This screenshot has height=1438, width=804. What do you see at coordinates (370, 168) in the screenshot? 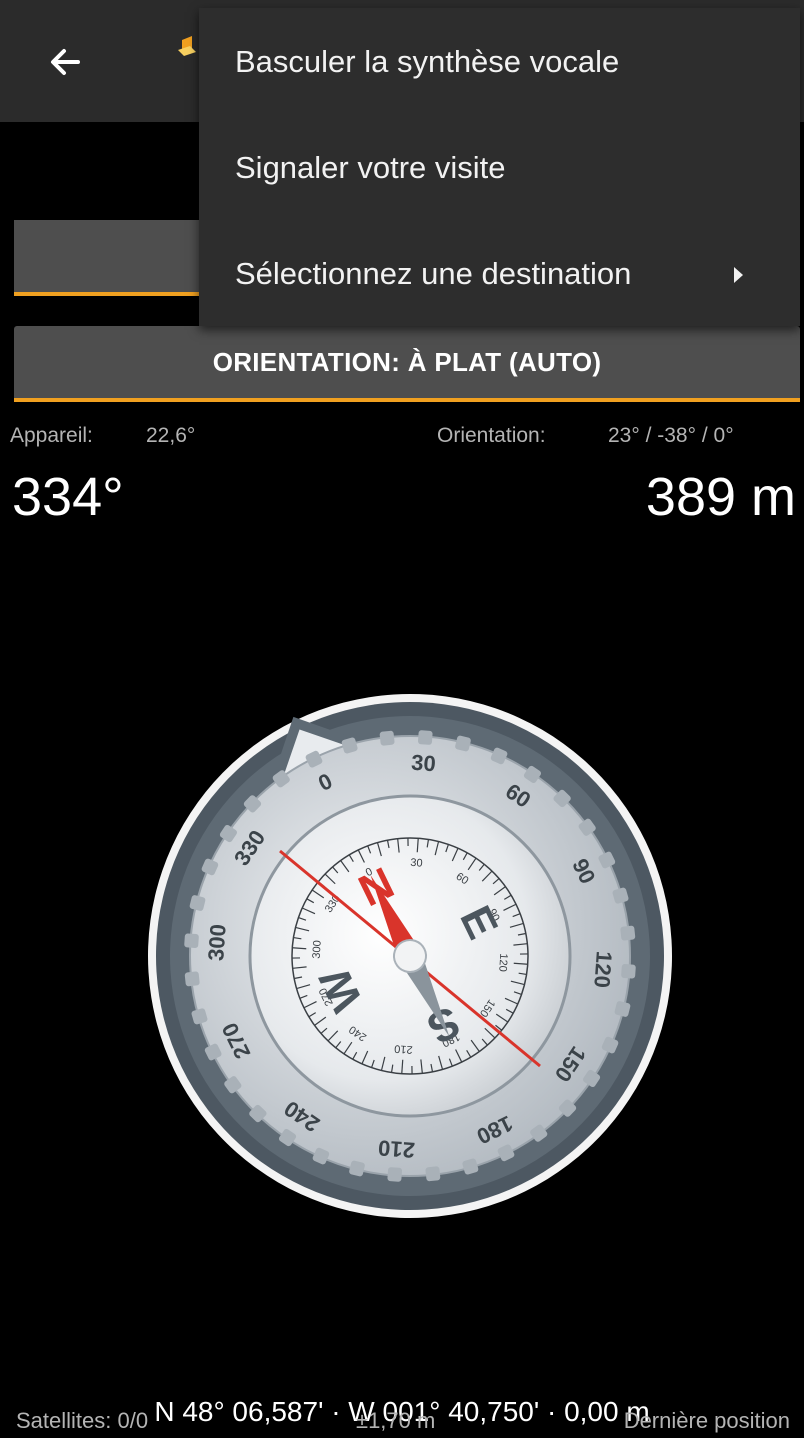
I see `menu-item-log-visit: Signaler votre visite` at bounding box center [370, 168].